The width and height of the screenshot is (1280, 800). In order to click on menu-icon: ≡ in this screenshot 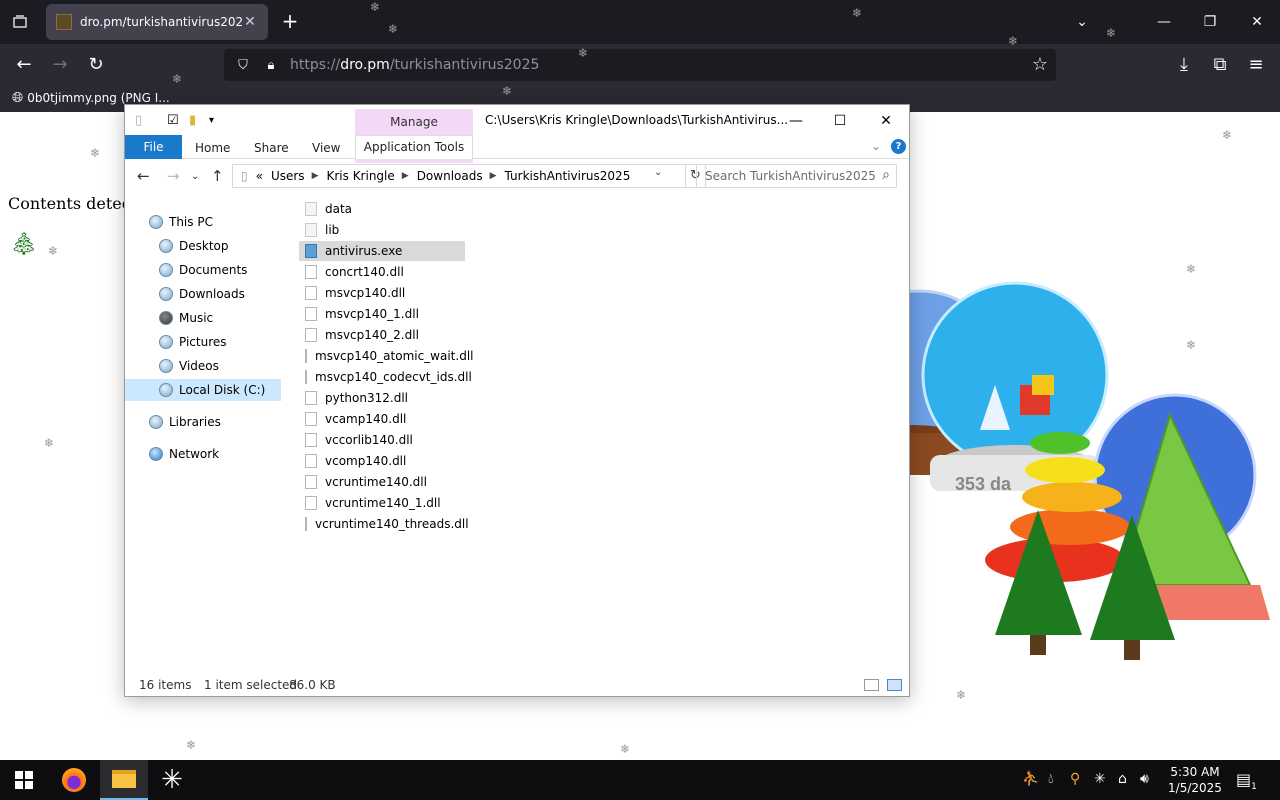, I will do `click(1256, 65)`.